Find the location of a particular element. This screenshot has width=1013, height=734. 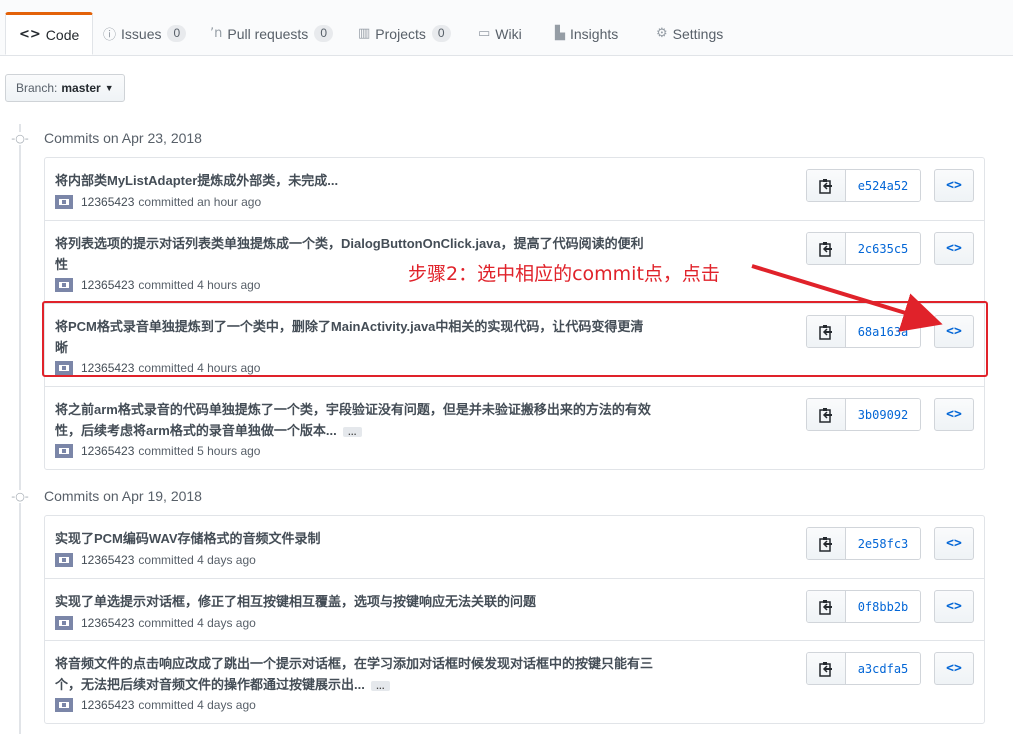

tab-wiki: ▭ Wiki is located at coordinates (500, 33).